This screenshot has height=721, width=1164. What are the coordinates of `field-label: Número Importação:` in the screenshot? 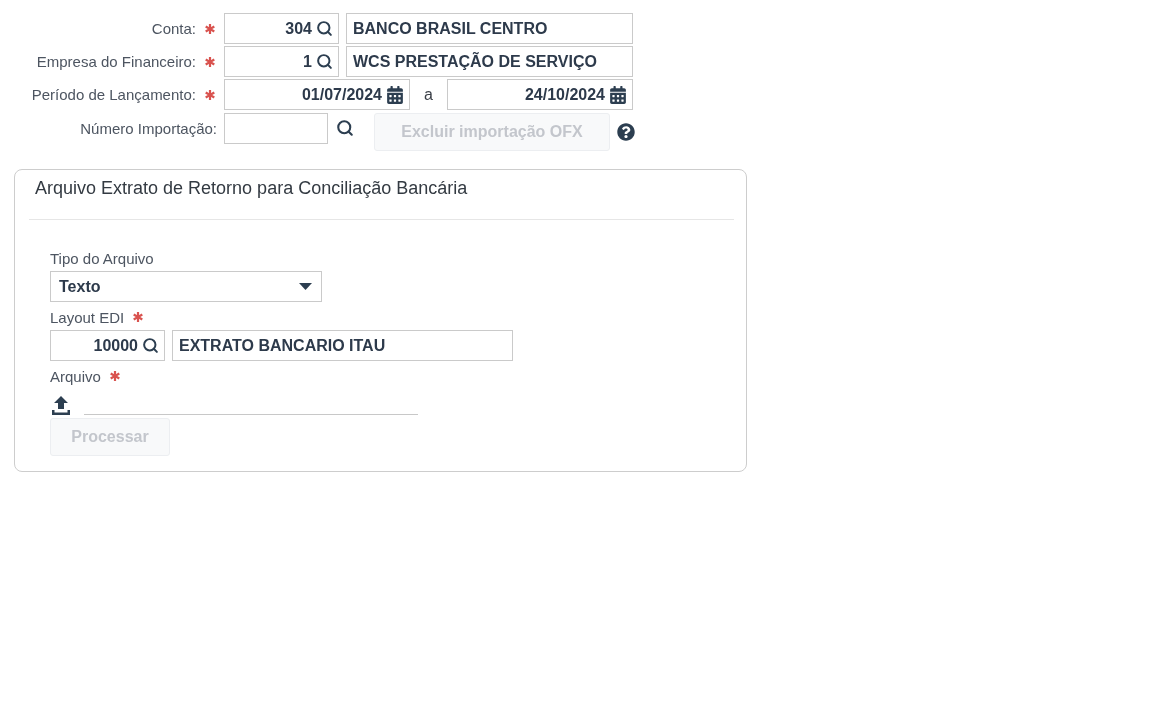 It's located at (148, 128).